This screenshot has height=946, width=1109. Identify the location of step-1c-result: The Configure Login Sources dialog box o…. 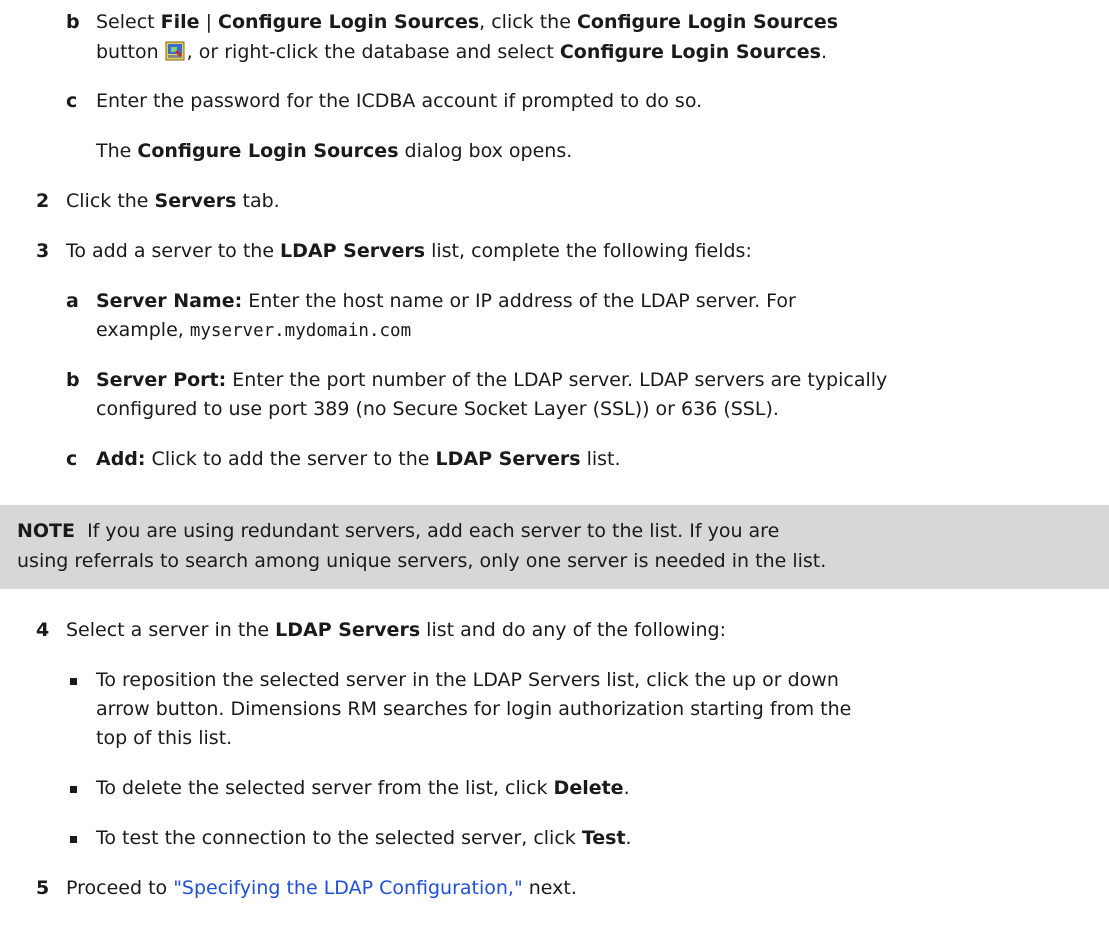
(334, 151).